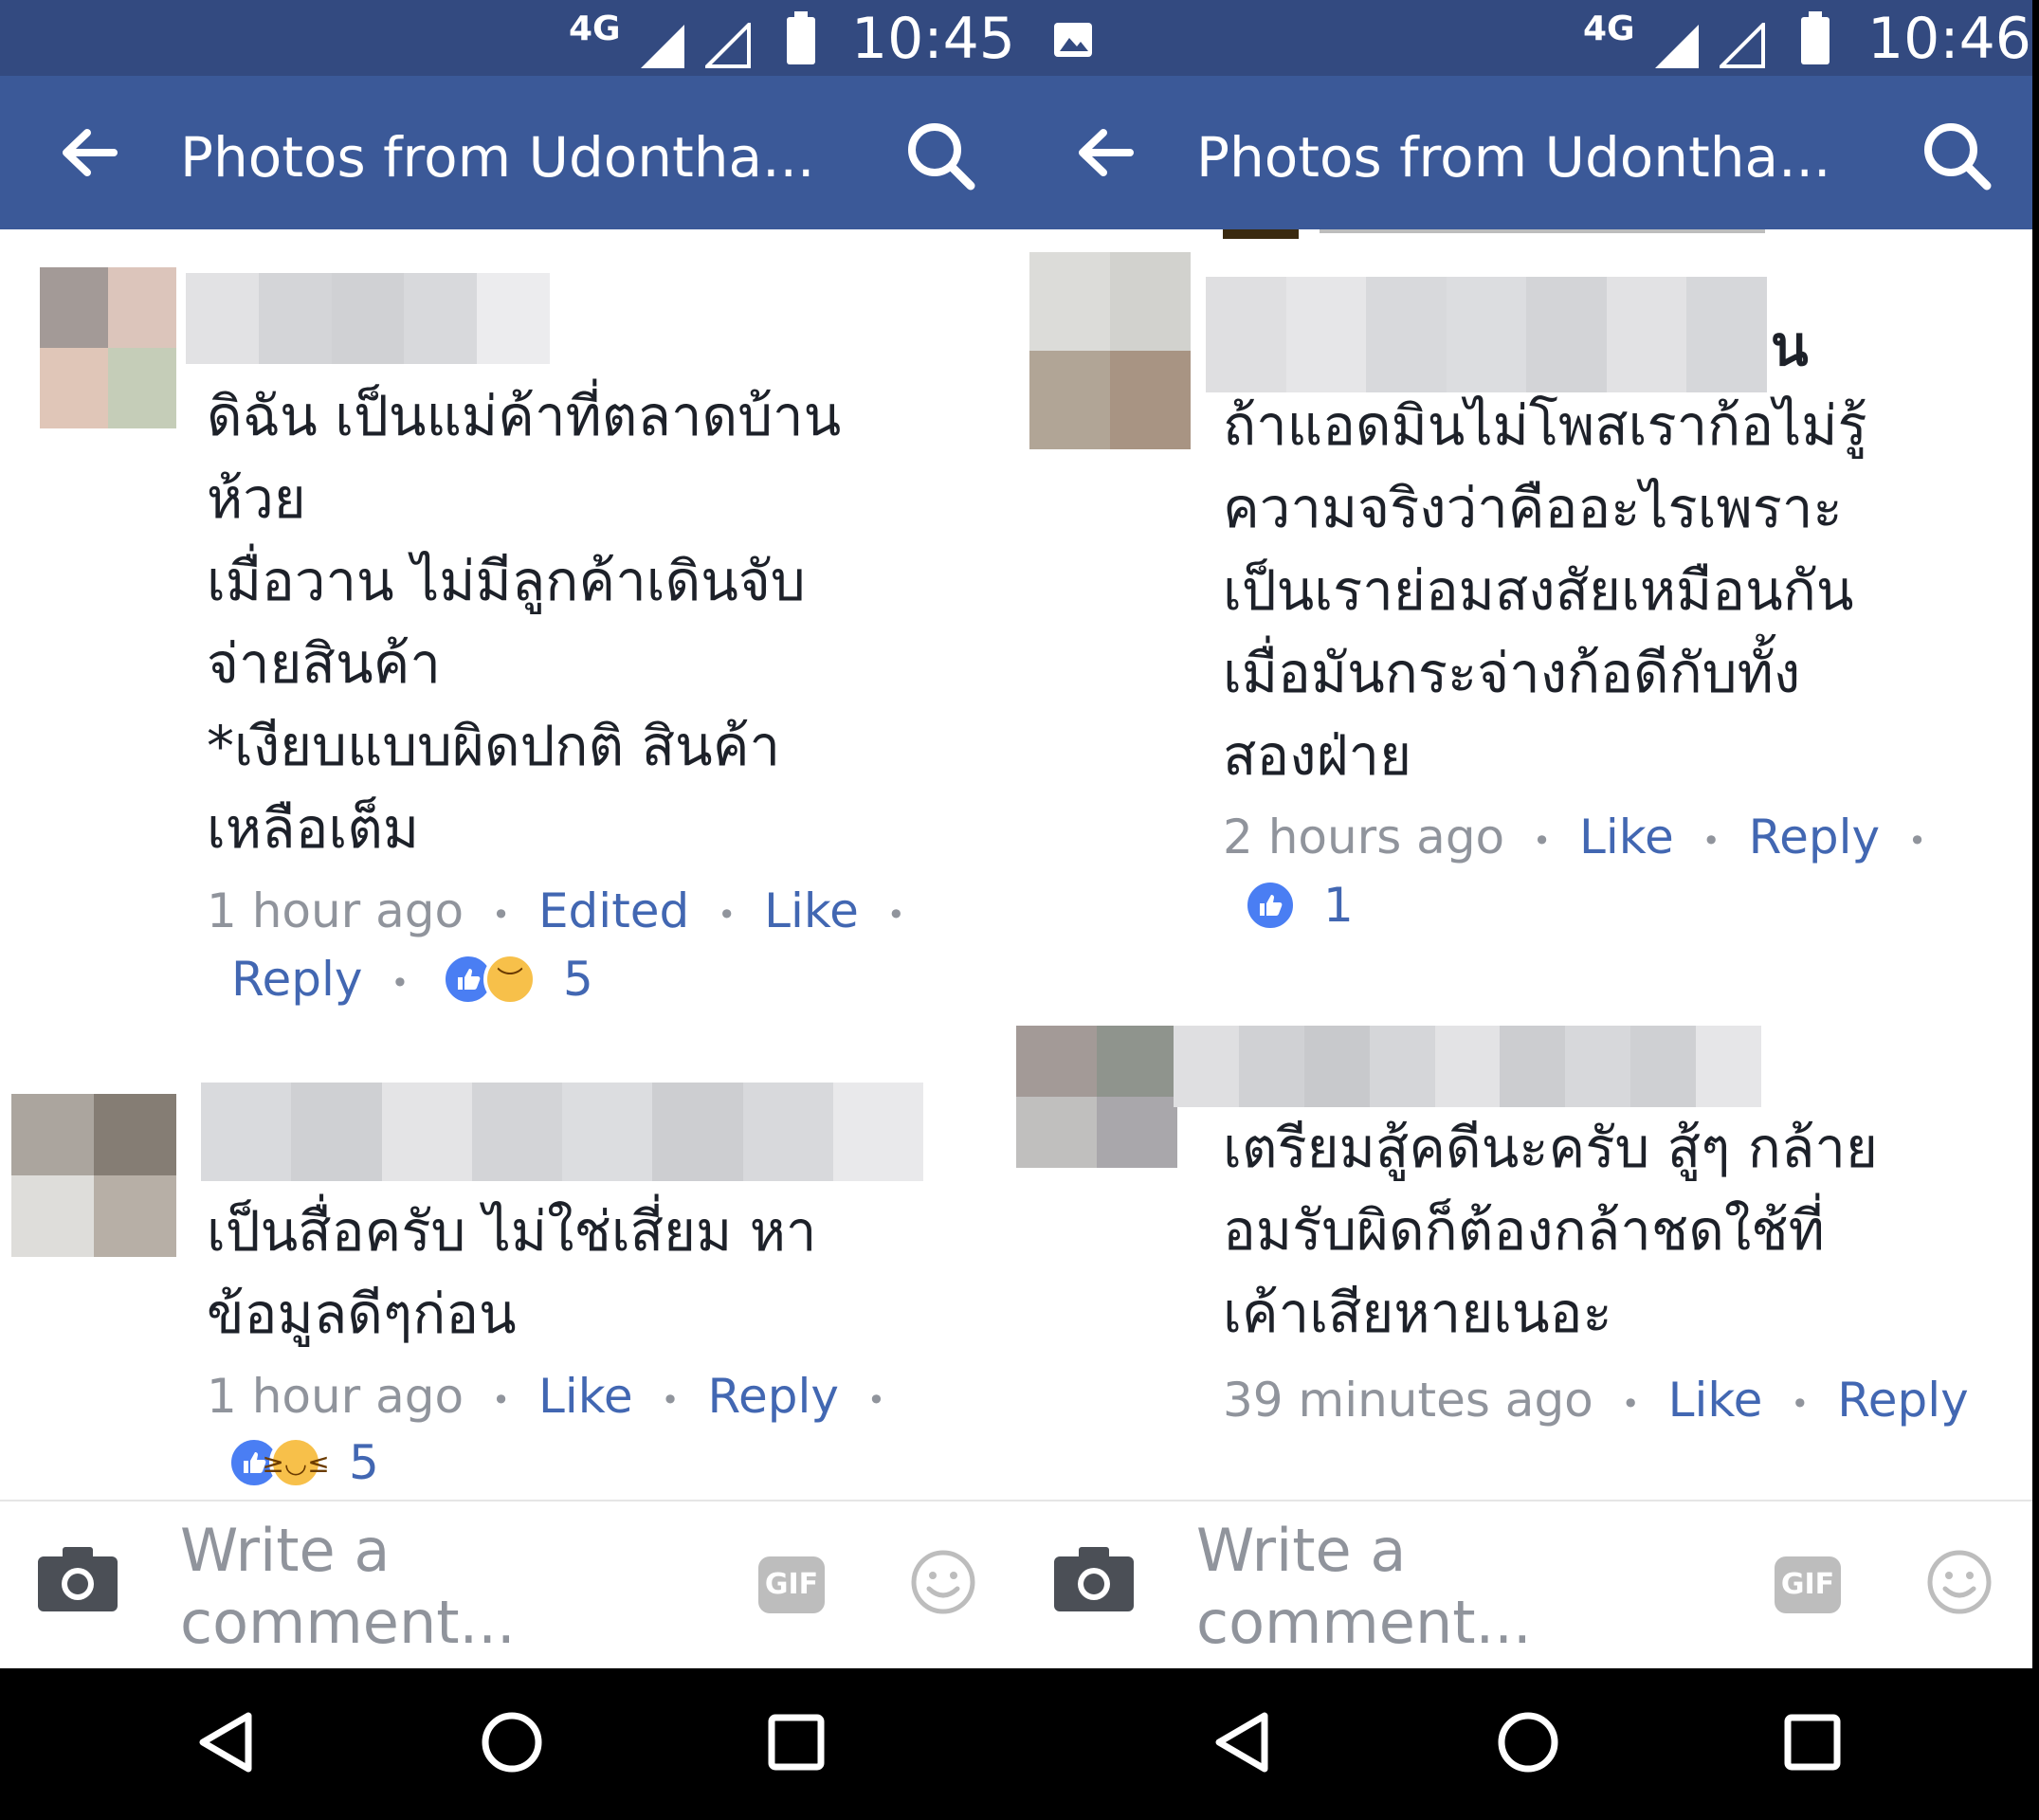  I want to click on comment-meta: 39 minutes ago • Like • Reply, so click(1596, 1400).